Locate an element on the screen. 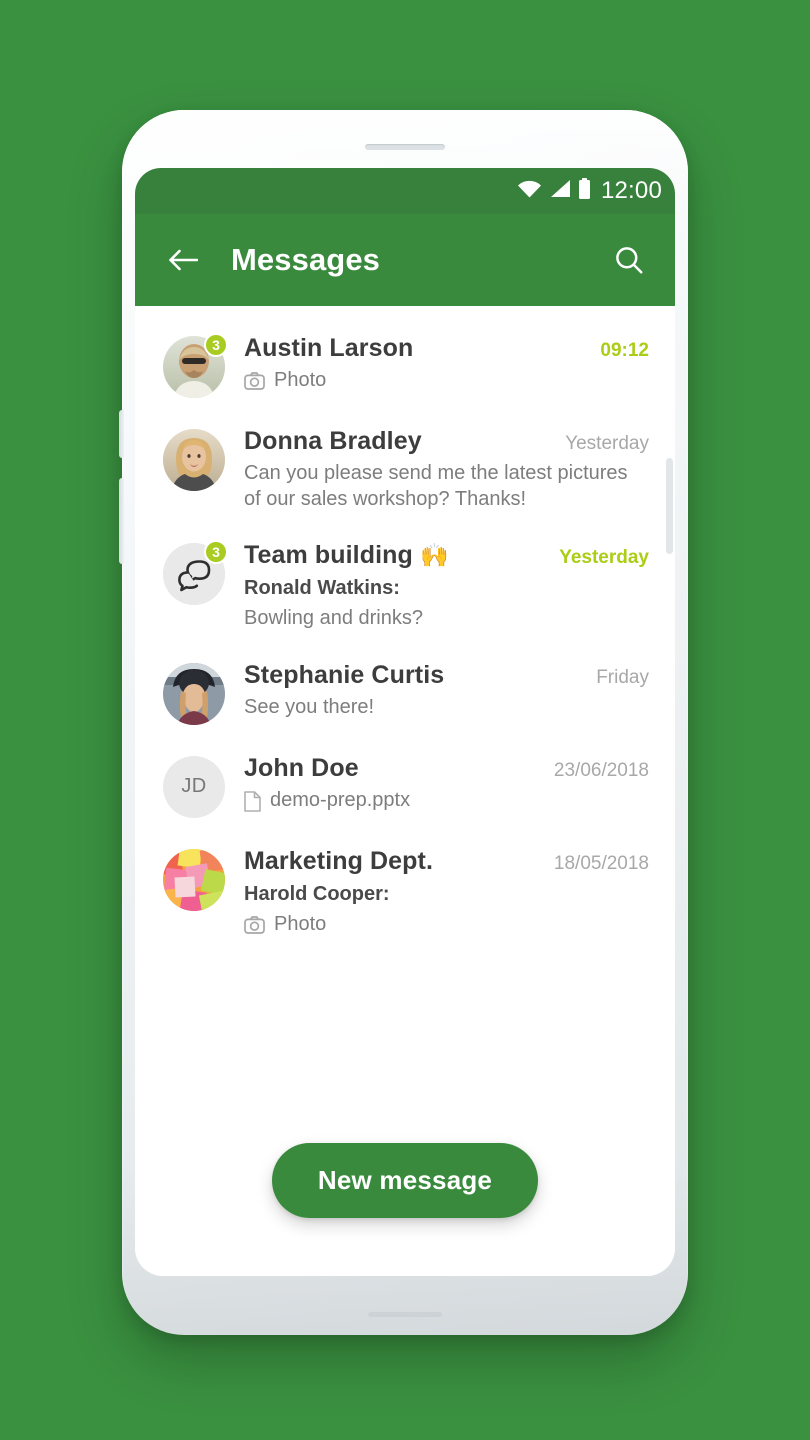 This screenshot has width=810, height=1440. avatar: JD is located at coordinates (194, 786).